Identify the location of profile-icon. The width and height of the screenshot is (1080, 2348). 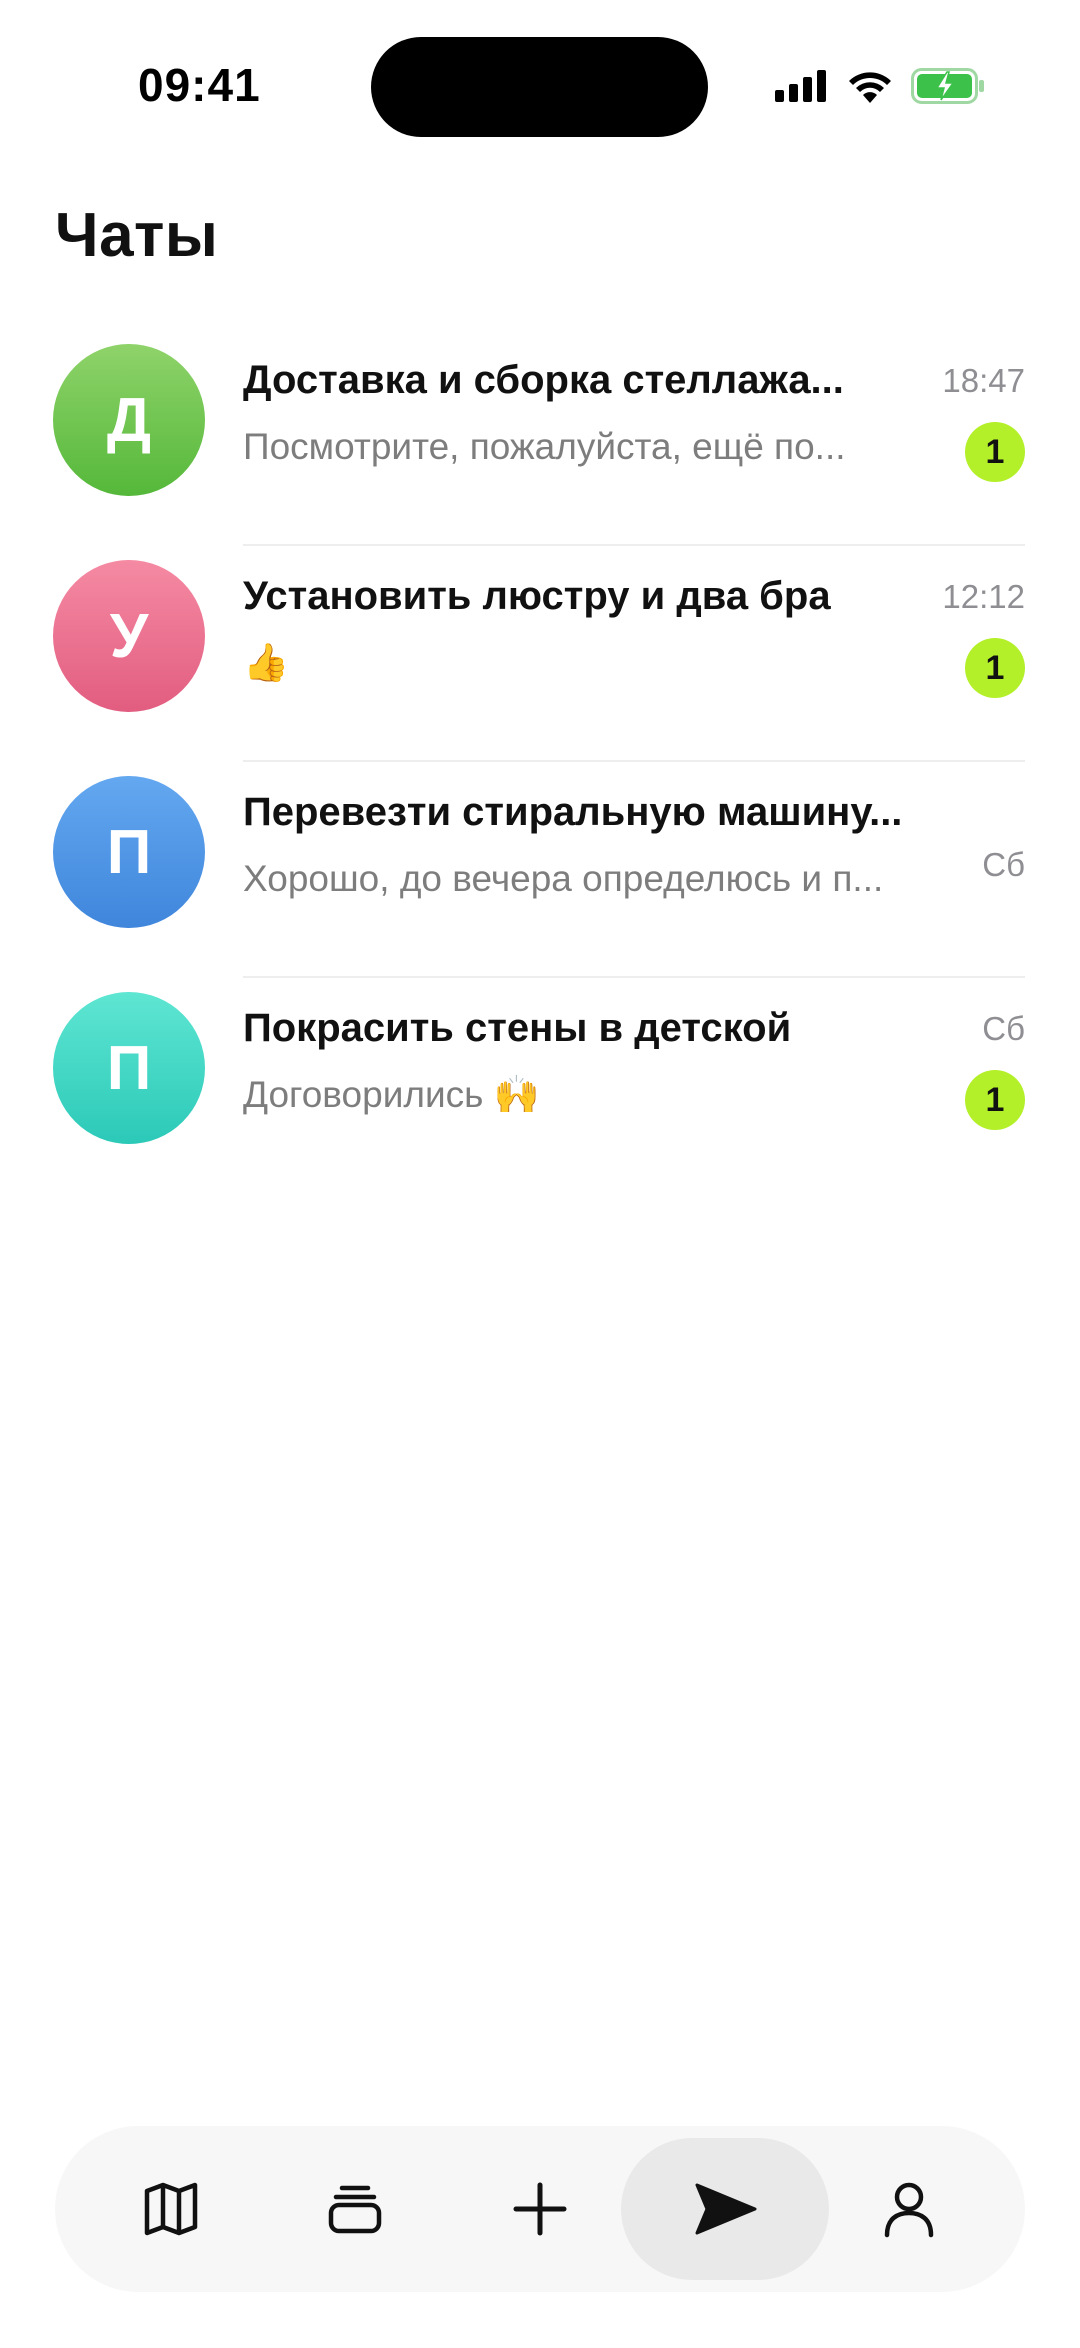
(909, 2210).